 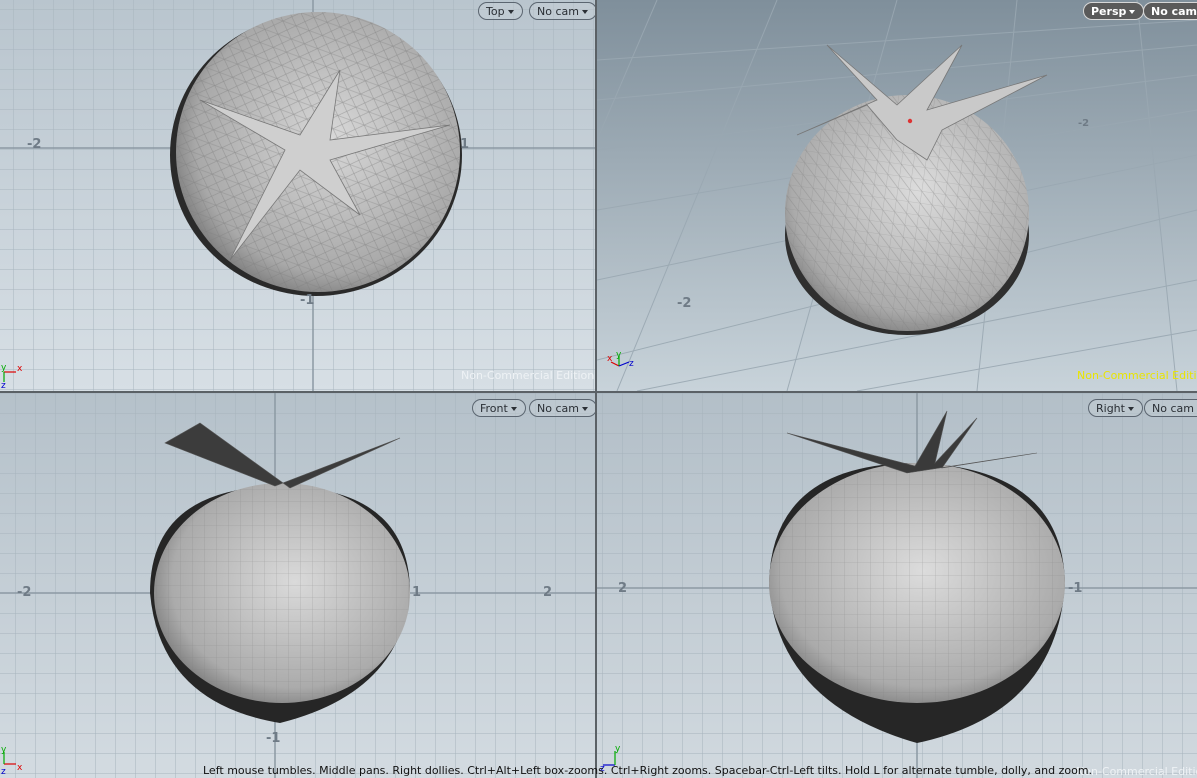 What do you see at coordinates (1110, 408) in the screenshot?
I see `view-type-label: Right` at bounding box center [1110, 408].